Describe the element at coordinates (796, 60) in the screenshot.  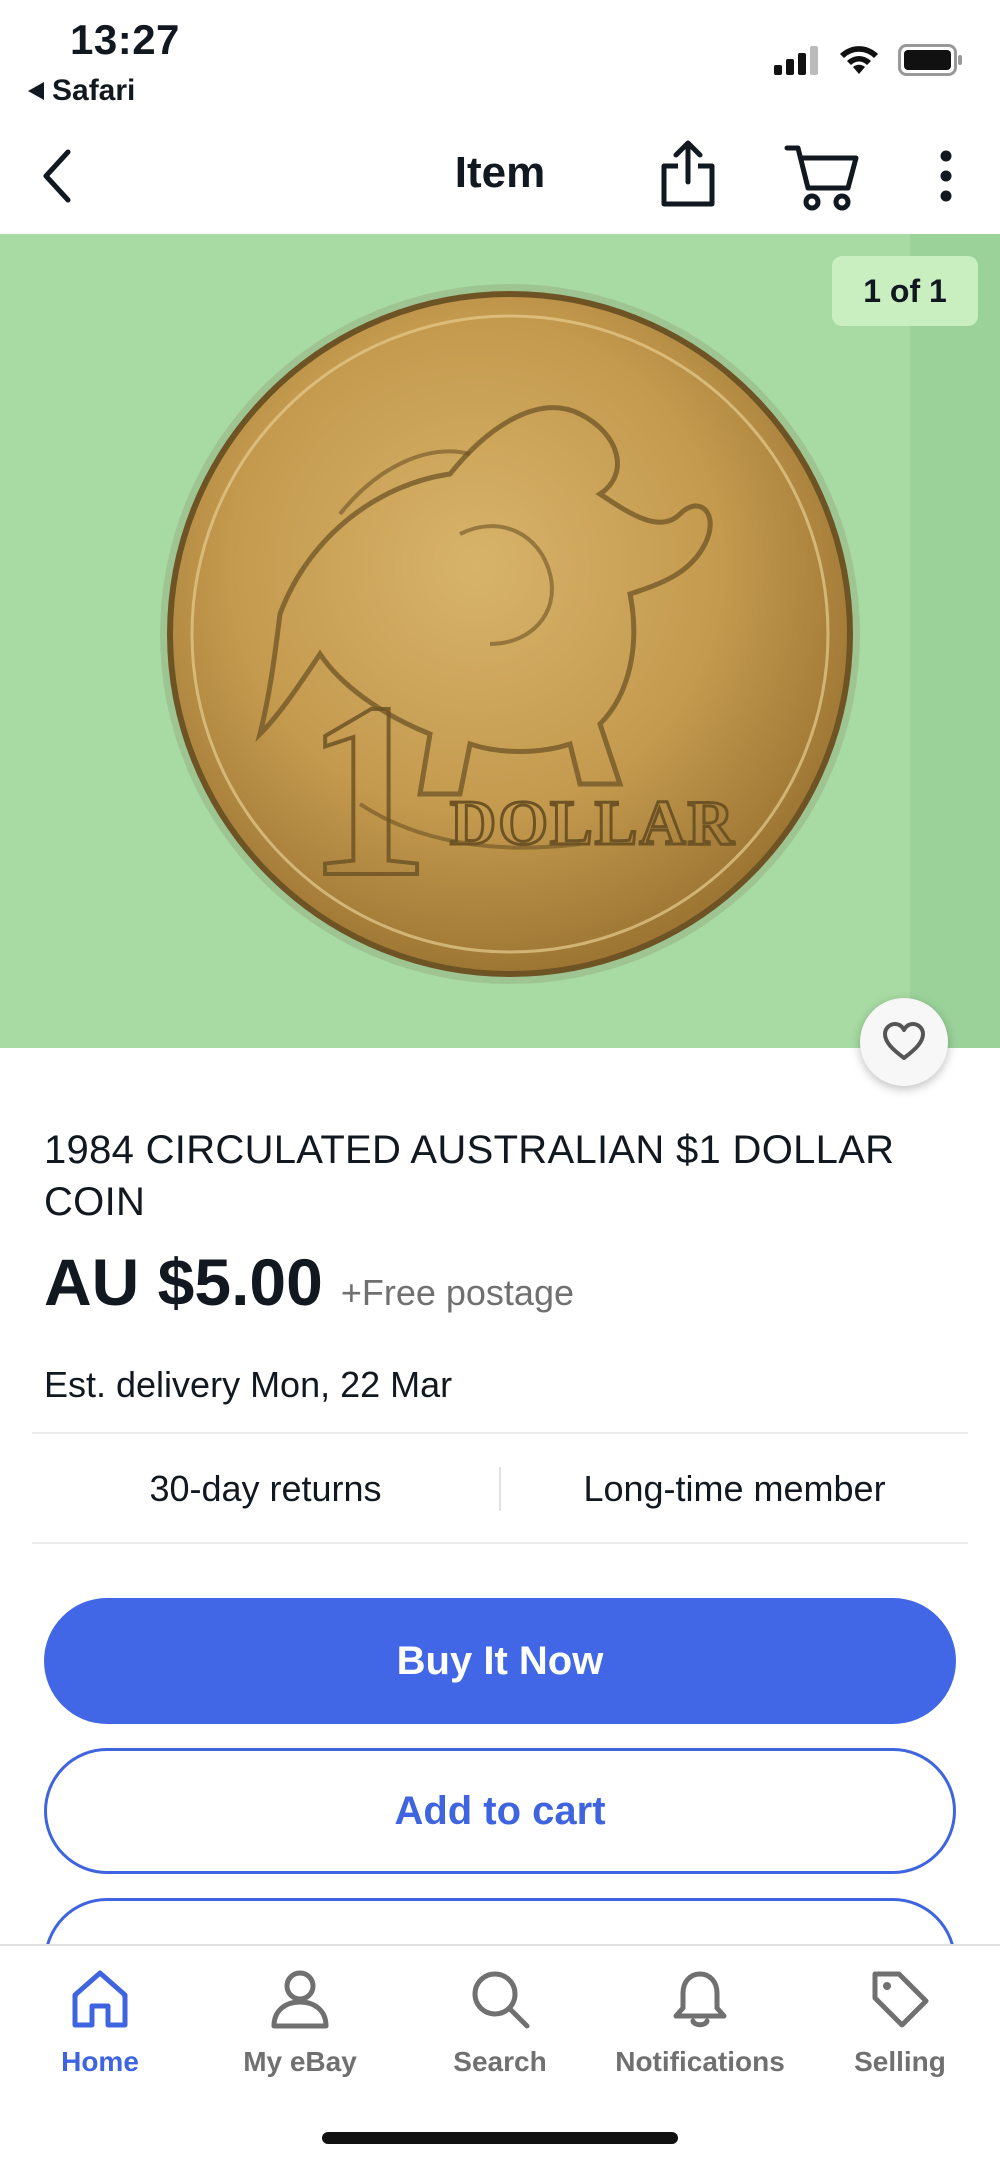
I see `signal-icon` at that location.